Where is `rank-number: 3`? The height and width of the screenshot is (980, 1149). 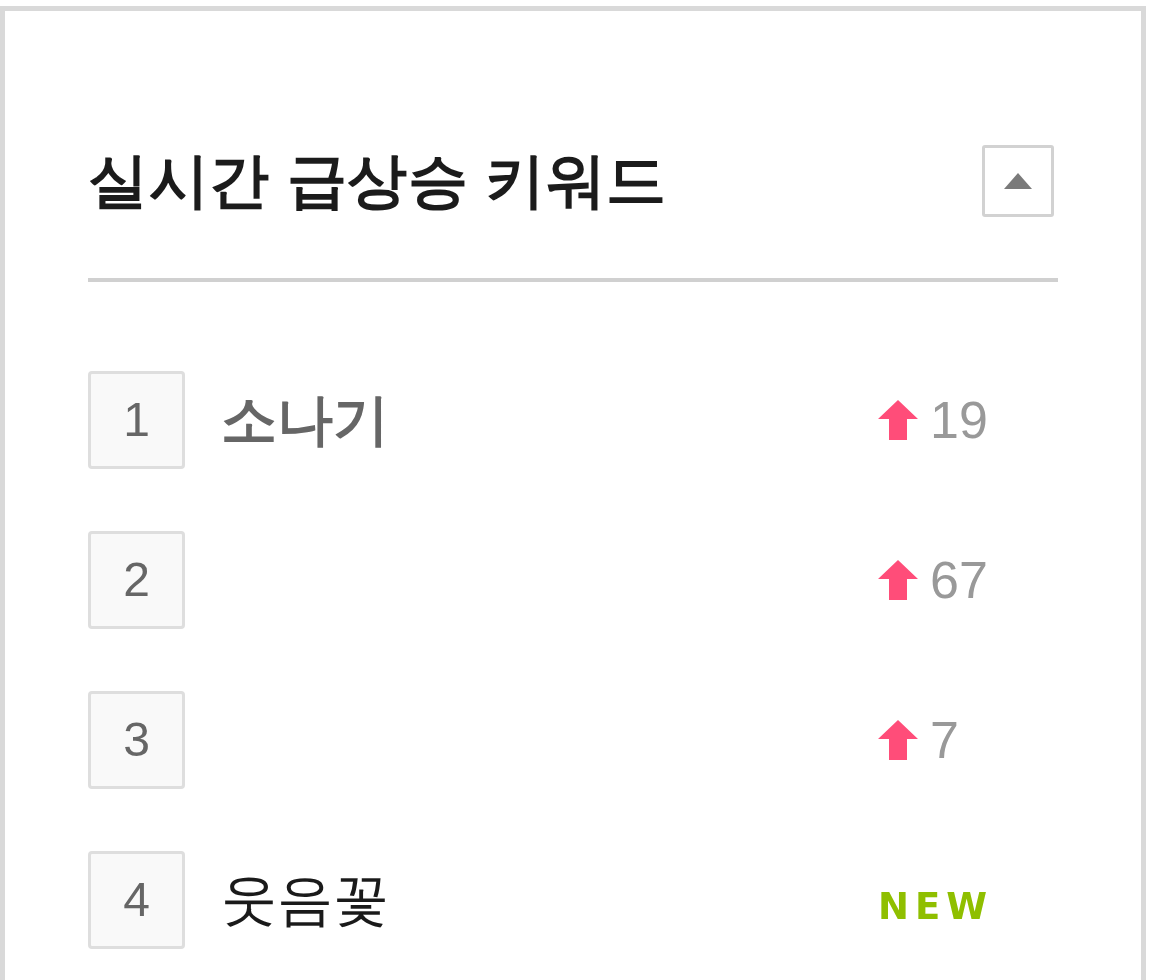
rank-number: 3 is located at coordinates (136, 740).